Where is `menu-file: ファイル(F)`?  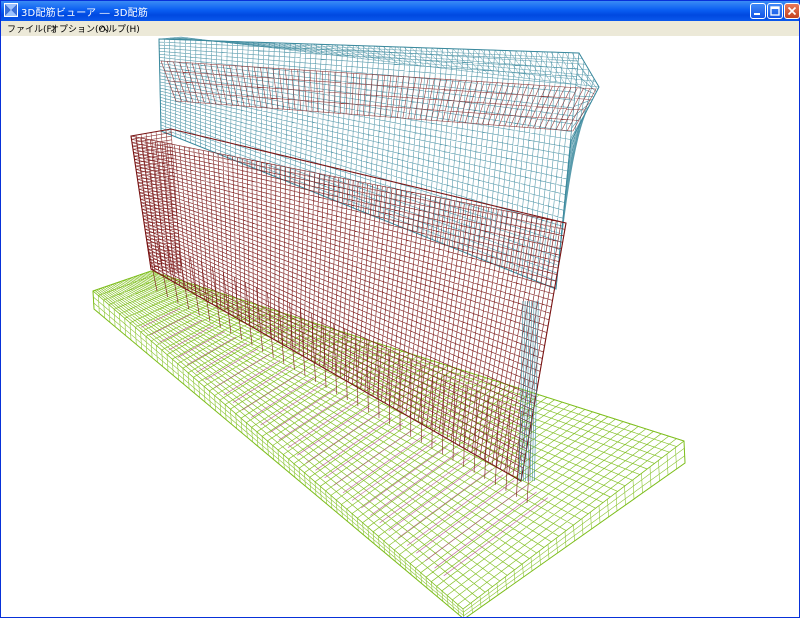
menu-file: ファイル(F) is located at coordinates (31, 28).